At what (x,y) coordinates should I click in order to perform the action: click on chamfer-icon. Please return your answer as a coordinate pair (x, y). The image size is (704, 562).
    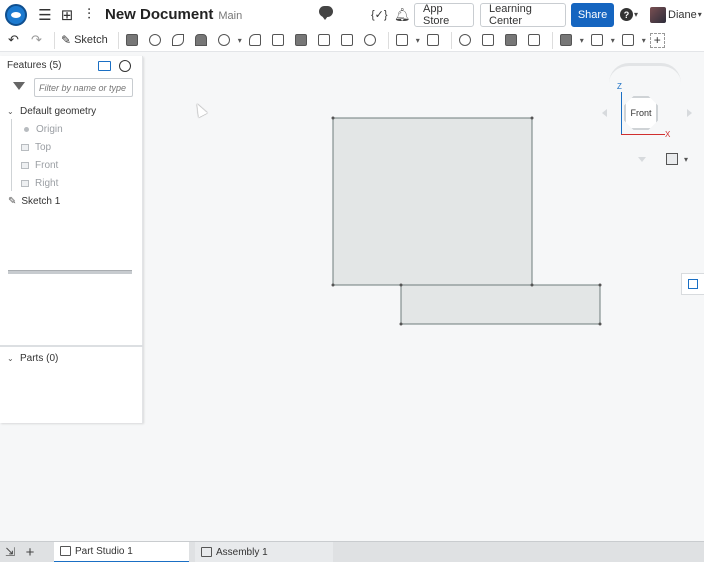
    Looking at the image, I should click on (278, 40).